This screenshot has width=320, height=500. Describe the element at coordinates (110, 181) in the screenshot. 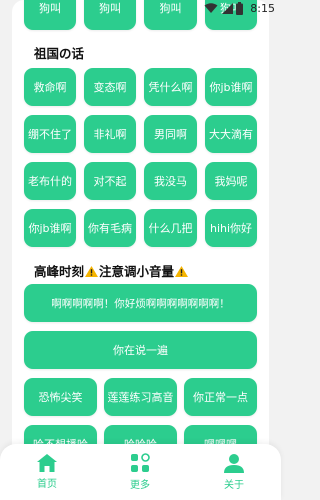

I see `sound-button: 对不起` at that location.